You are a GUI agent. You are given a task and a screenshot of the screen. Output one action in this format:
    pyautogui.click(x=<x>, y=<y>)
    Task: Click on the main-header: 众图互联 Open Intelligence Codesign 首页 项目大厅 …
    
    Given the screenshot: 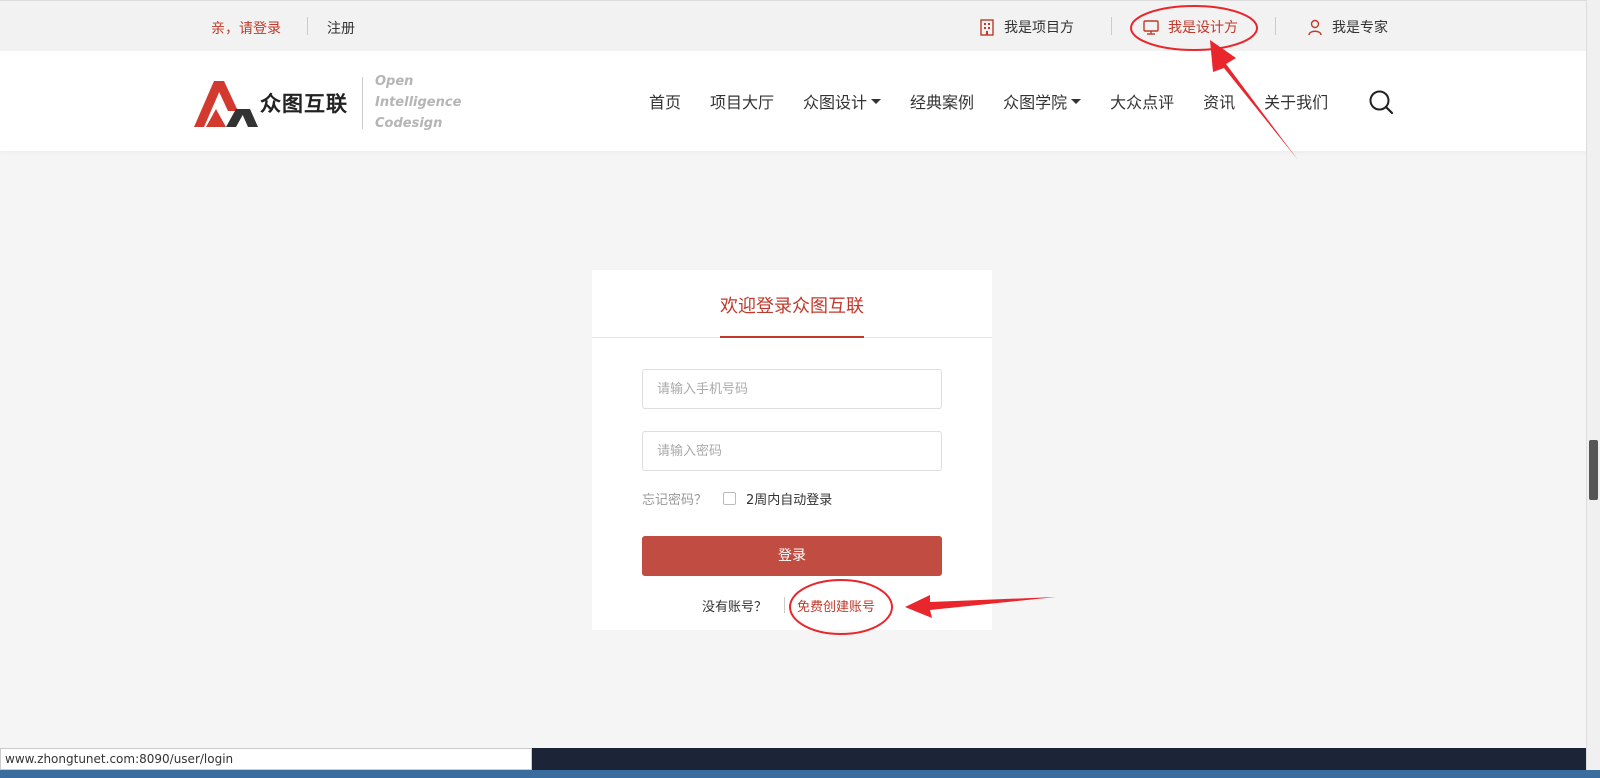 What is the action you would take?
    pyautogui.click(x=793, y=101)
    